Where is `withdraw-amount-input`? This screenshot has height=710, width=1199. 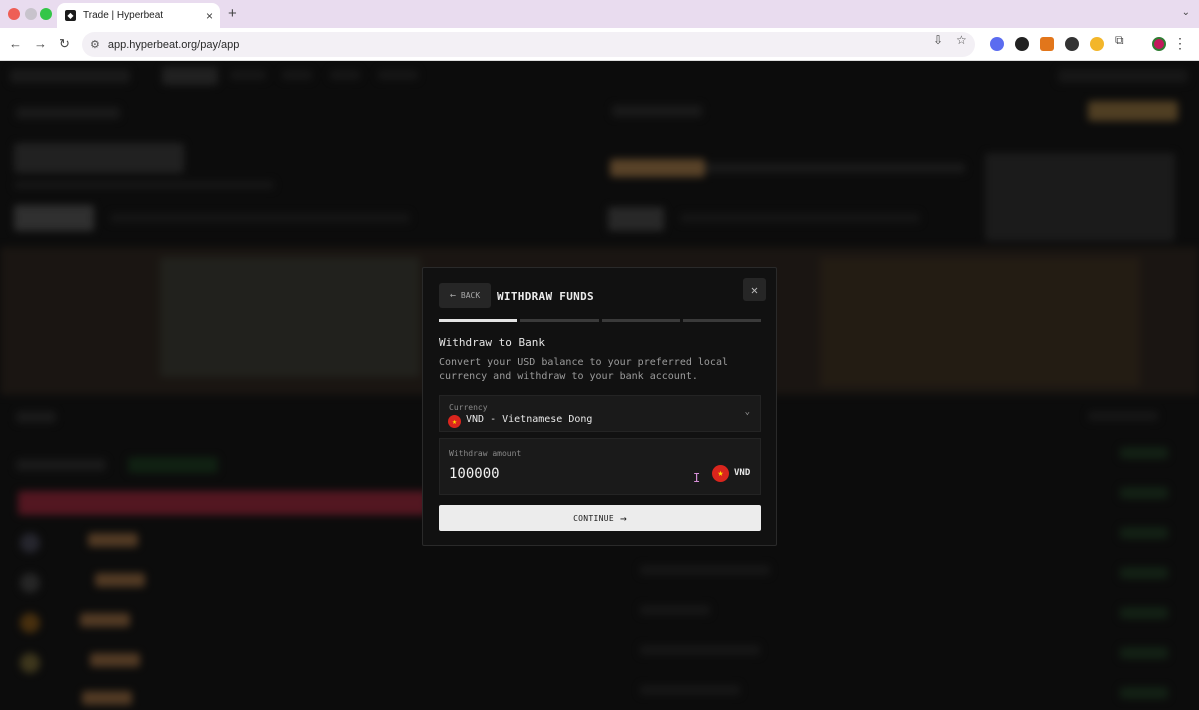
withdraw-amount-input is located at coordinates (569, 474).